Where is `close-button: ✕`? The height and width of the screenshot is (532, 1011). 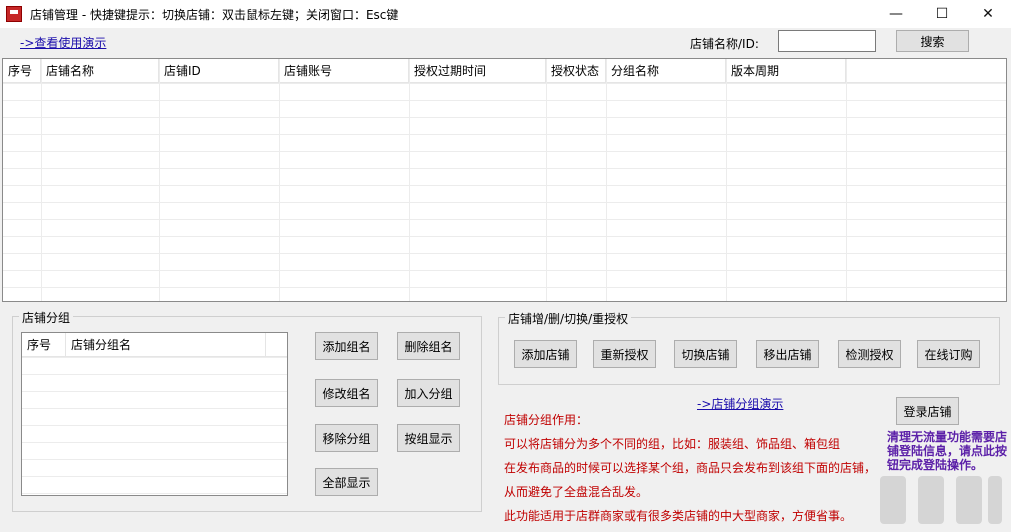
close-button: ✕ is located at coordinates (988, 14).